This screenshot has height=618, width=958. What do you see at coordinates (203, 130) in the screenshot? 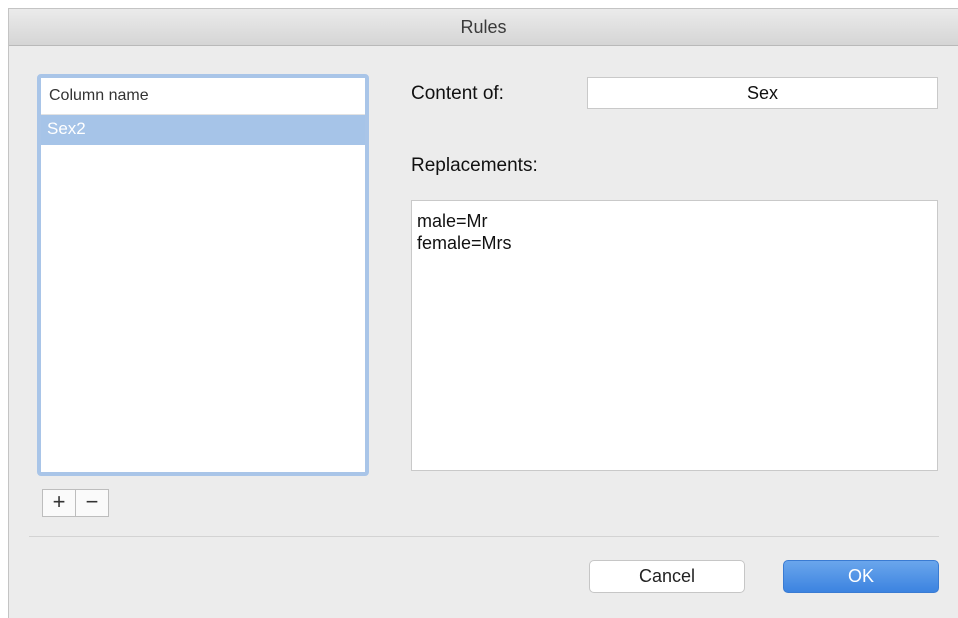
I see `list-item-sex2: Sex2` at bounding box center [203, 130].